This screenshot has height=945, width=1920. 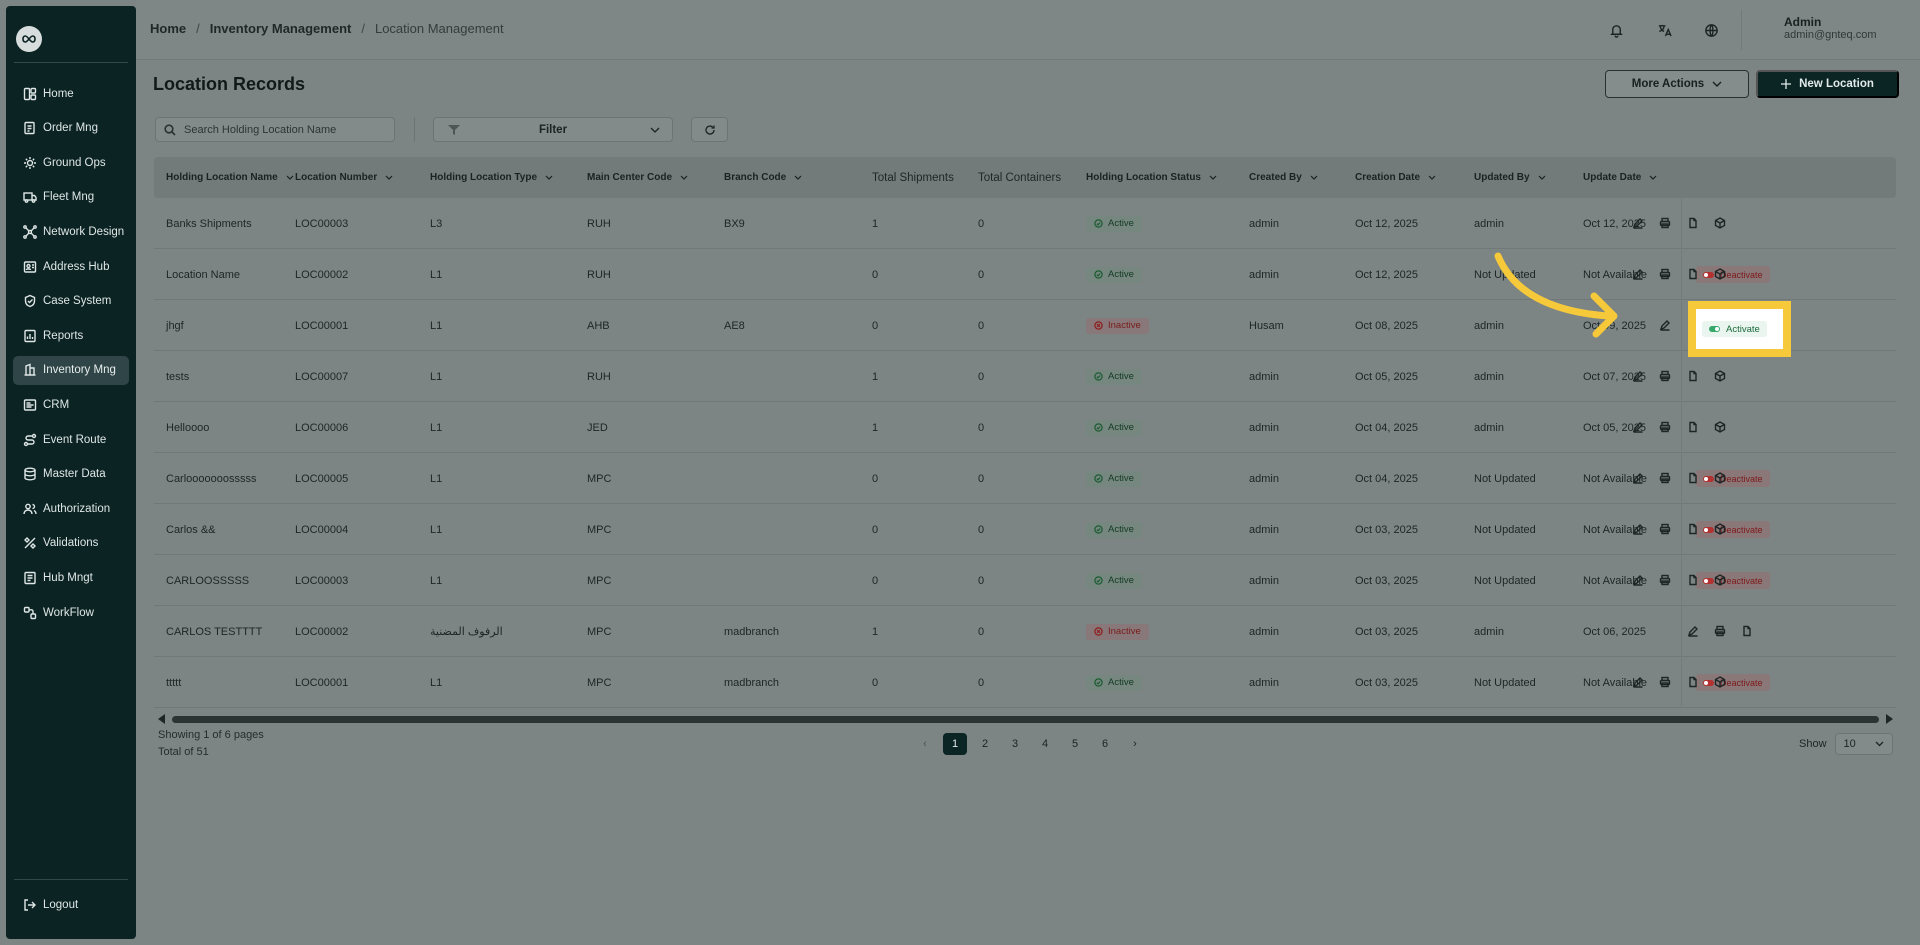 What do you see at coordinates (71, 404) in the screenshot?
I see `sidebar-item-crm: CRM` at bounding box center [71, 404].